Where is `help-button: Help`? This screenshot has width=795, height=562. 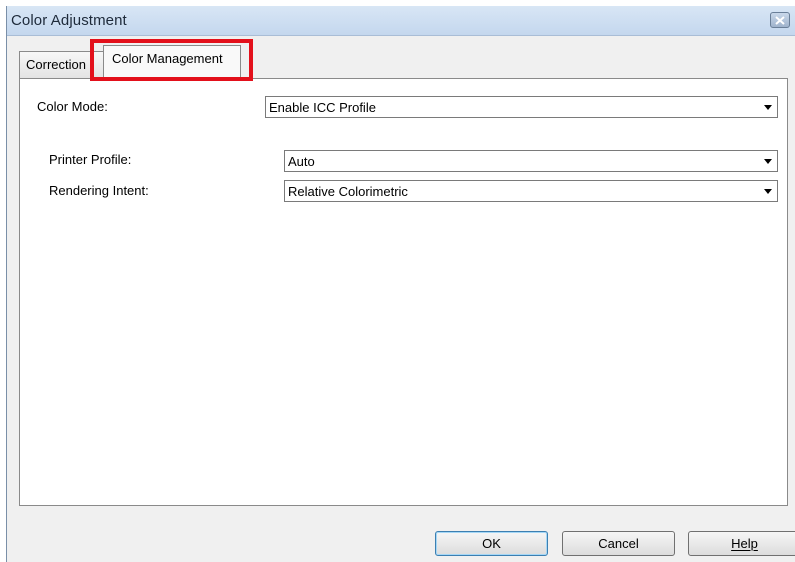
help-button: Help is located at coordinates (741, 543).